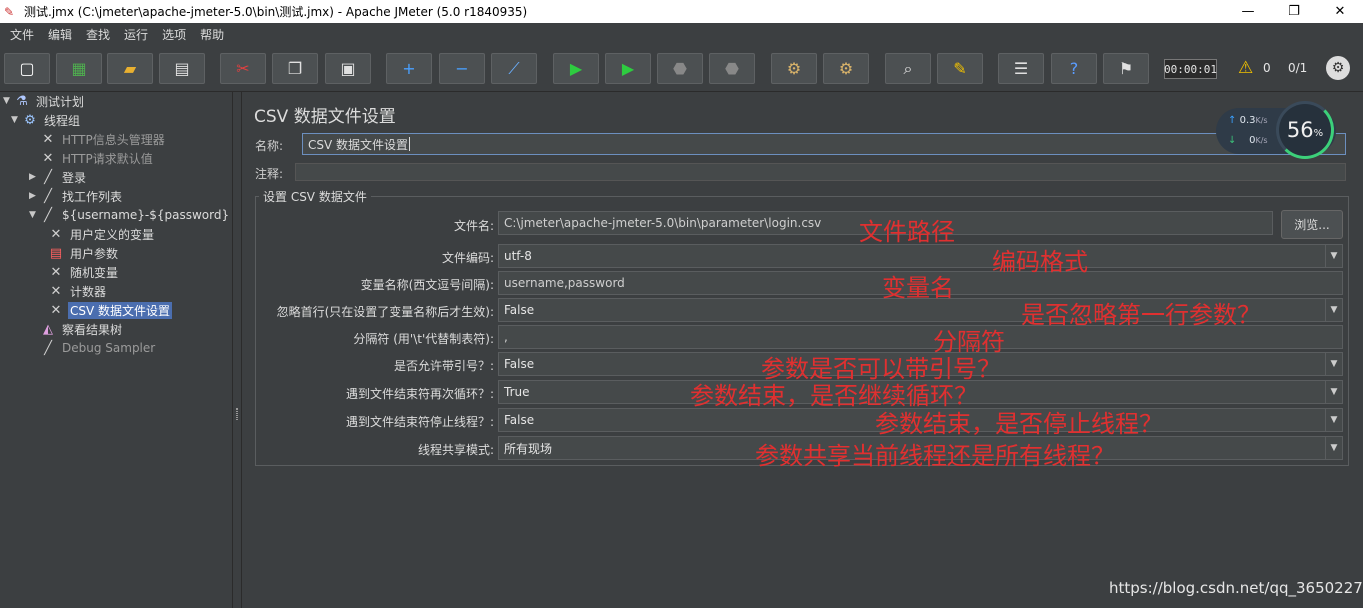  I want to click on page-title: CSV 数据文件设置, so click(325, 117).